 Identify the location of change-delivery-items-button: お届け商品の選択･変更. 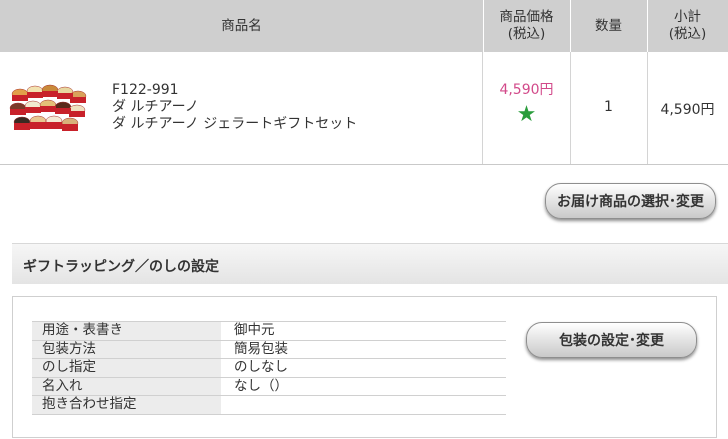
(630, 201).